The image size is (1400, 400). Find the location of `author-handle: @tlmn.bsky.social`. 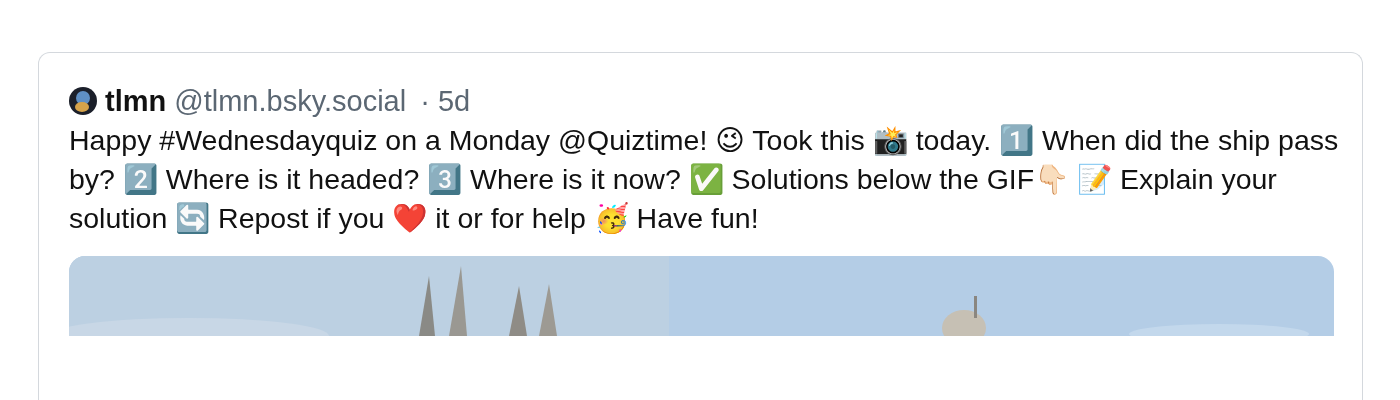

author-handle: @tlmn.bsky.social is located at coordinates (290, 101).